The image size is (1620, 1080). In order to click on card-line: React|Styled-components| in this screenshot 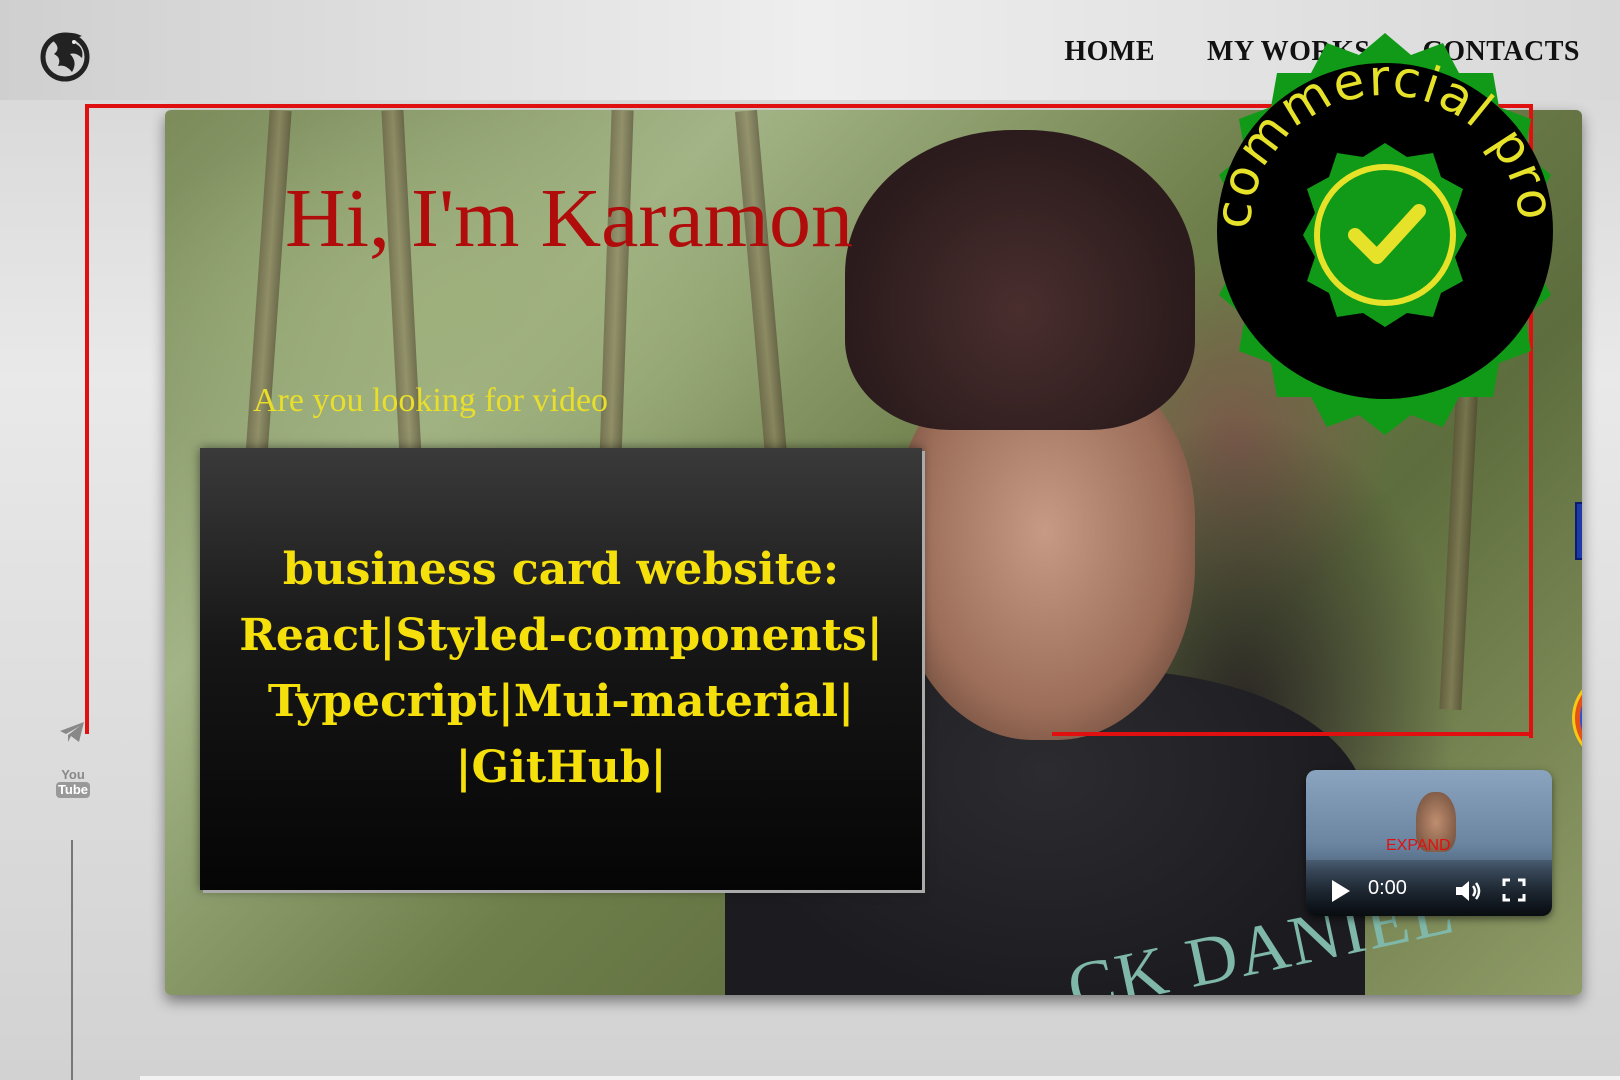, I will do `click(561, 635)`.